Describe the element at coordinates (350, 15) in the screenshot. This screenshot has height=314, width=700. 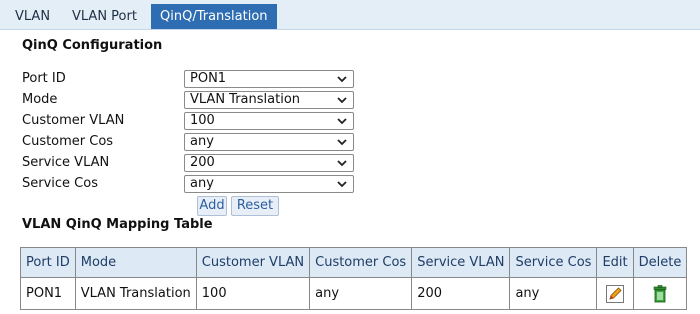
I see `tab-bar: VLAN VLAN Port QinQ/Translation` at that location.